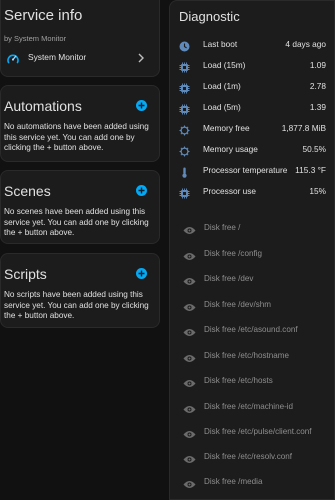 Image resolution: width=335 pixels, height=500 pixels. What do you see at coordinates (209, 16) in the screenshot?
I see `diagnostic-title: Diagnostic` at bounding box center [209, 16].